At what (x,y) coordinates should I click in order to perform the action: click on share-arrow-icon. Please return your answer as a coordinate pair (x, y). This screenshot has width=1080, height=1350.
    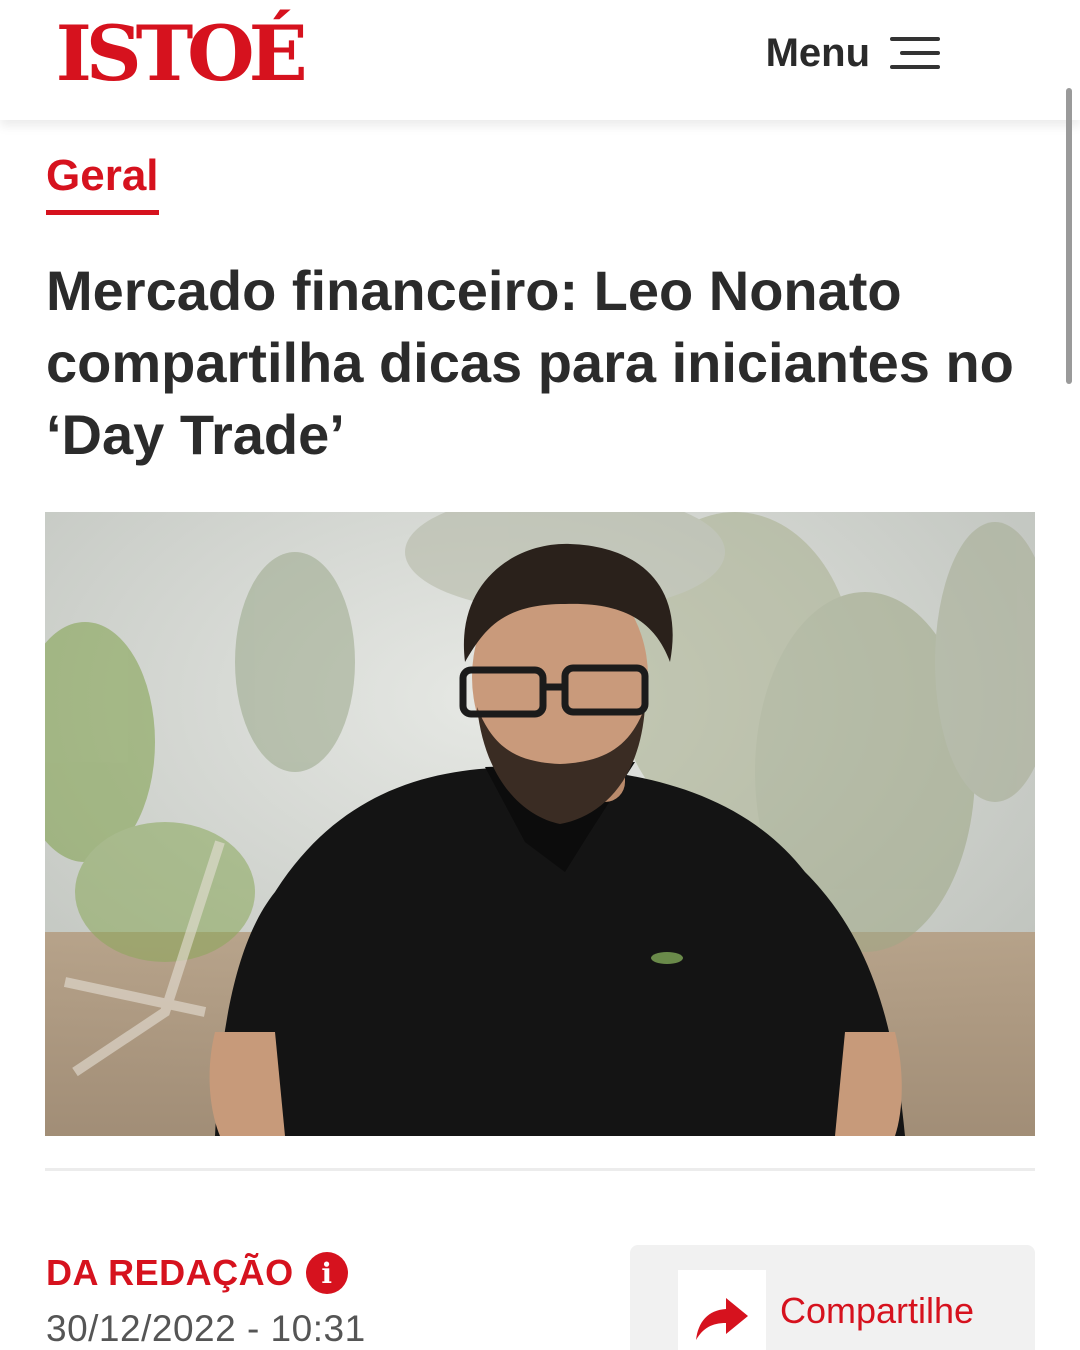
    Looking at the image, I should click on (722, 1310).